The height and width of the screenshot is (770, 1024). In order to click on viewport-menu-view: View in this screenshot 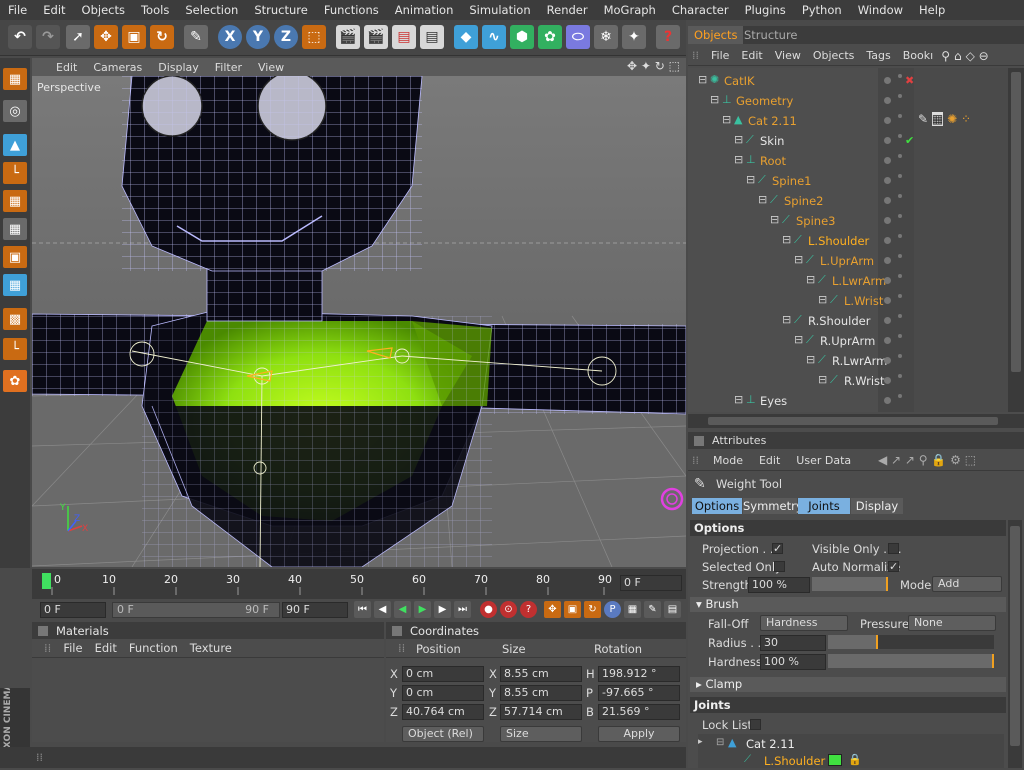, I will do `click(271, 67)`.